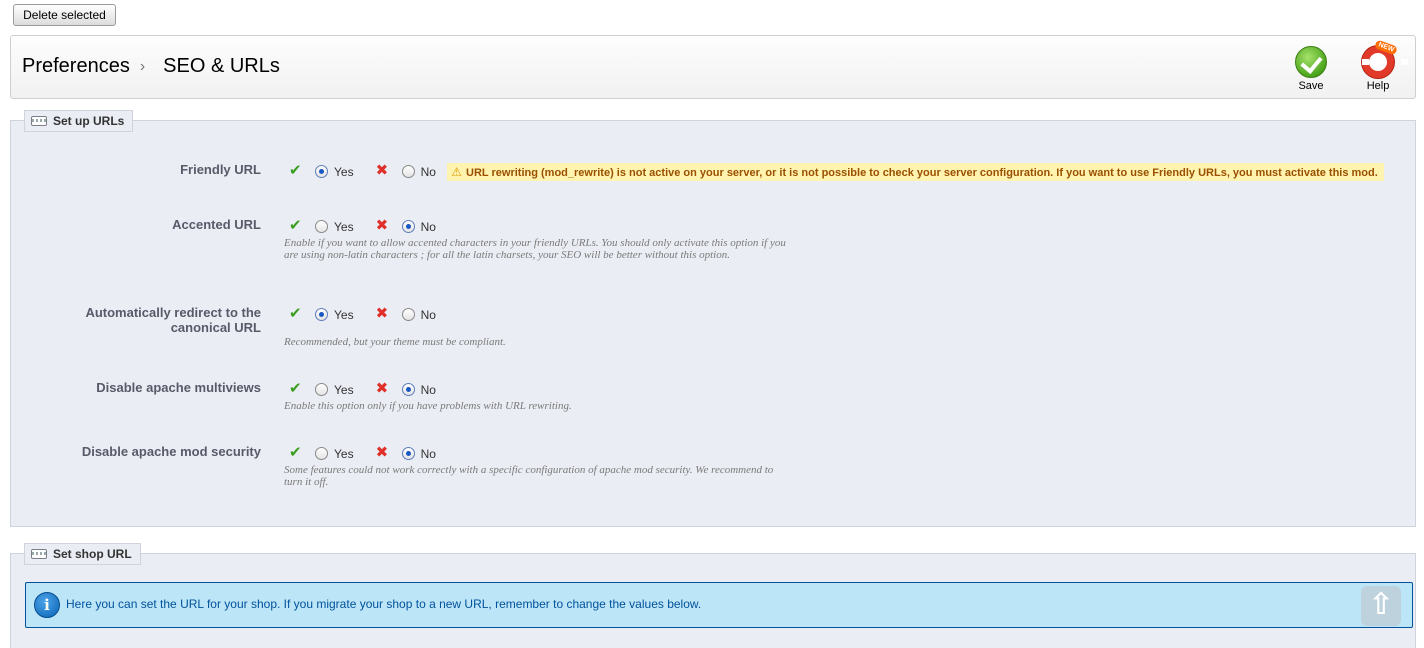 The image size is (1424, 648). Describe the element at coordinates (1385, 47) in the screenshot. I see `new-badge: NEW` at that location.